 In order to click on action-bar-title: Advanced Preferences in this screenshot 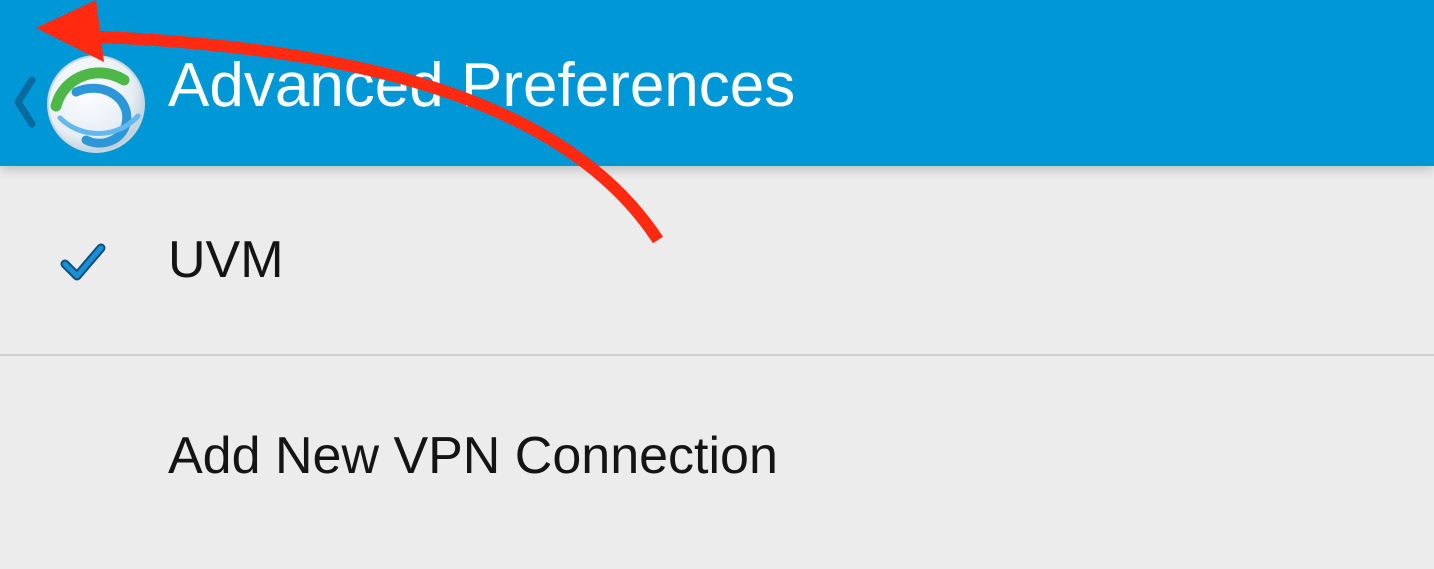, I will do `click(482, 85)`.